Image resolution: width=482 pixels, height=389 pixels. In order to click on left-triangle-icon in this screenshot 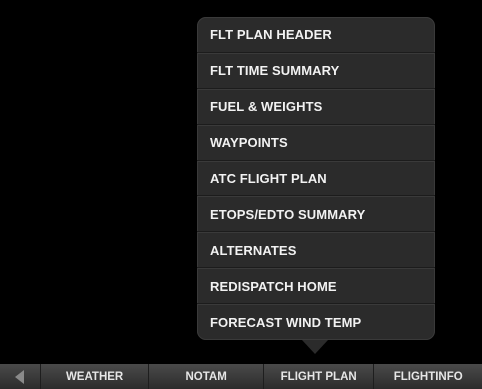, I will do `click(20, 376)`.